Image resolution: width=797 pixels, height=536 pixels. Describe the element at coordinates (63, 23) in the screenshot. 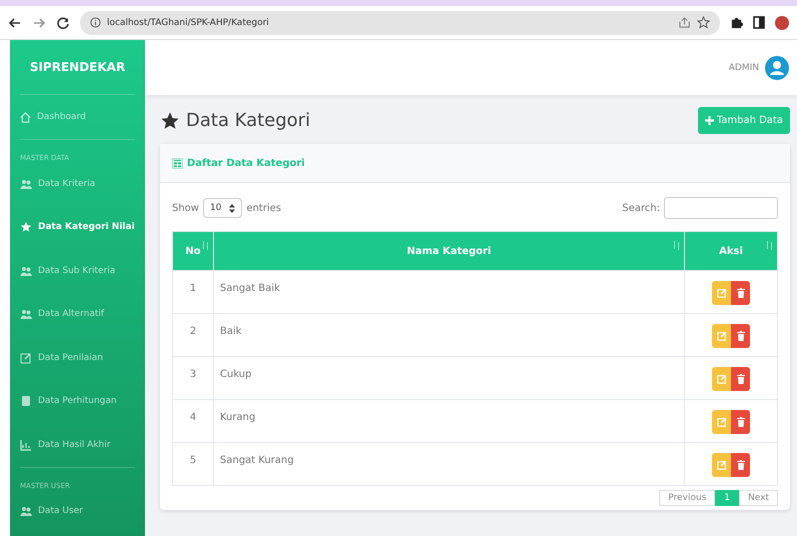

I see `reload-icon` at that location.